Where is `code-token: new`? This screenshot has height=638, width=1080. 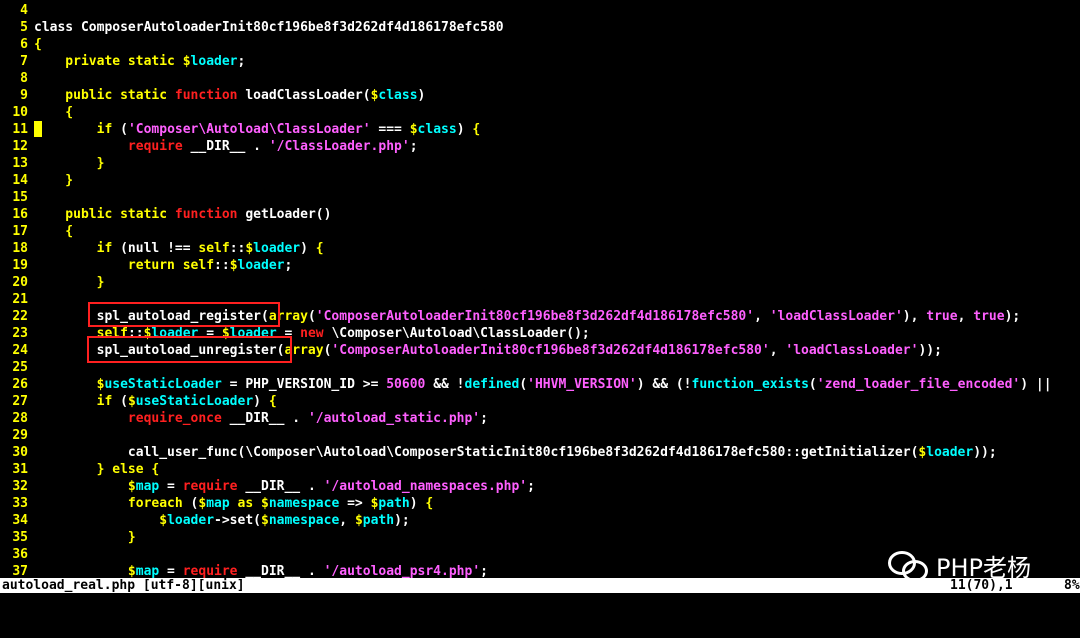 code-token: new is located at coordinates (312, 333).